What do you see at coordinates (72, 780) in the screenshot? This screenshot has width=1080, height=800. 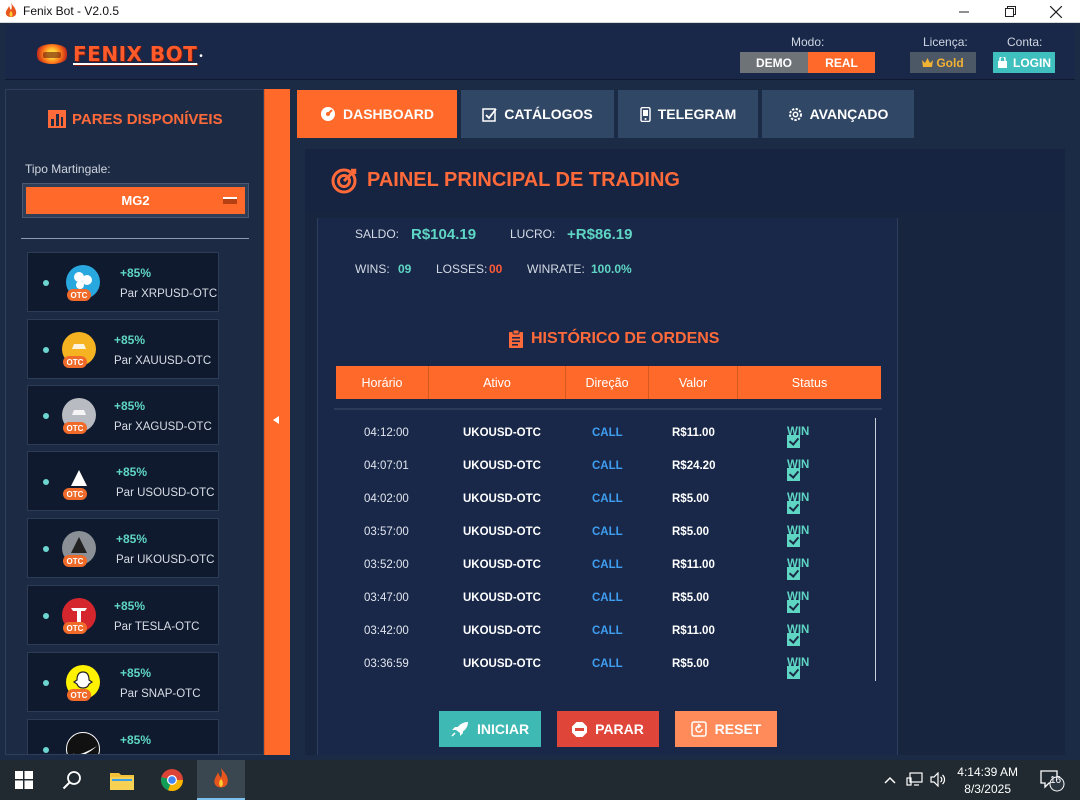 I see `search-button` at bounding box center [72, 780].